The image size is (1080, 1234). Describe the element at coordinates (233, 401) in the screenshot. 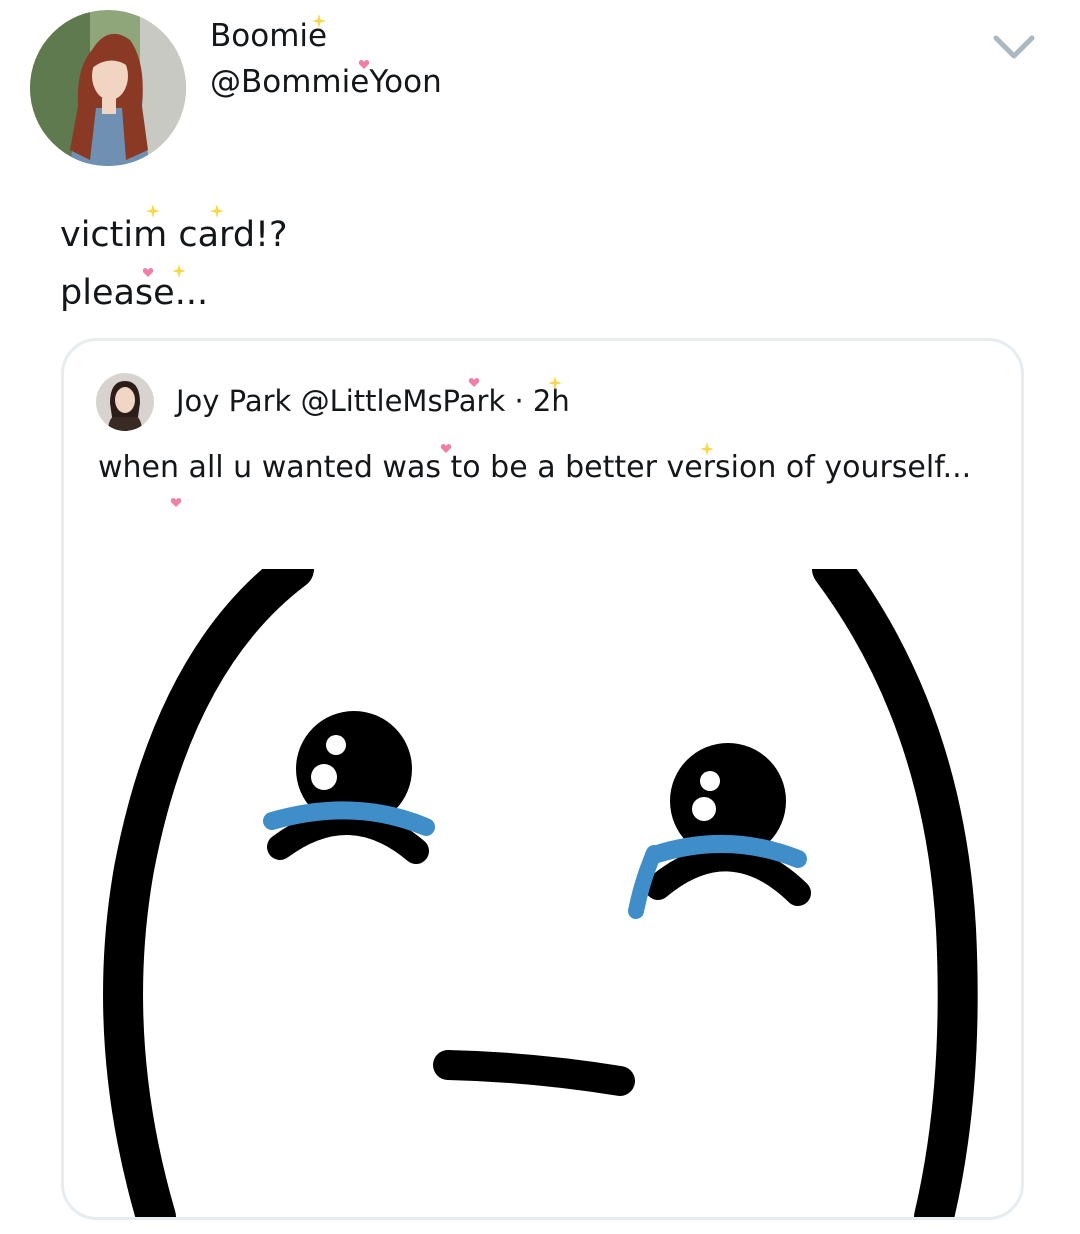

I see `quoted-display-name: Joy Park` at that location.